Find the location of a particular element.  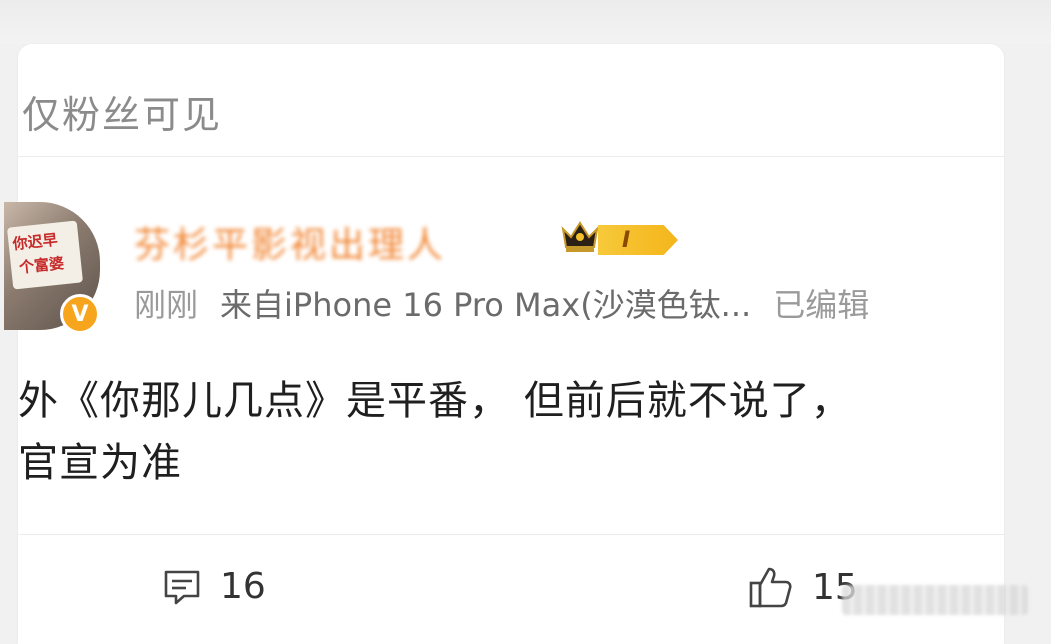

post-text-line: 外《你那儿几点》是平番， 但前后就不说了， is located at coordinates (435, 401).